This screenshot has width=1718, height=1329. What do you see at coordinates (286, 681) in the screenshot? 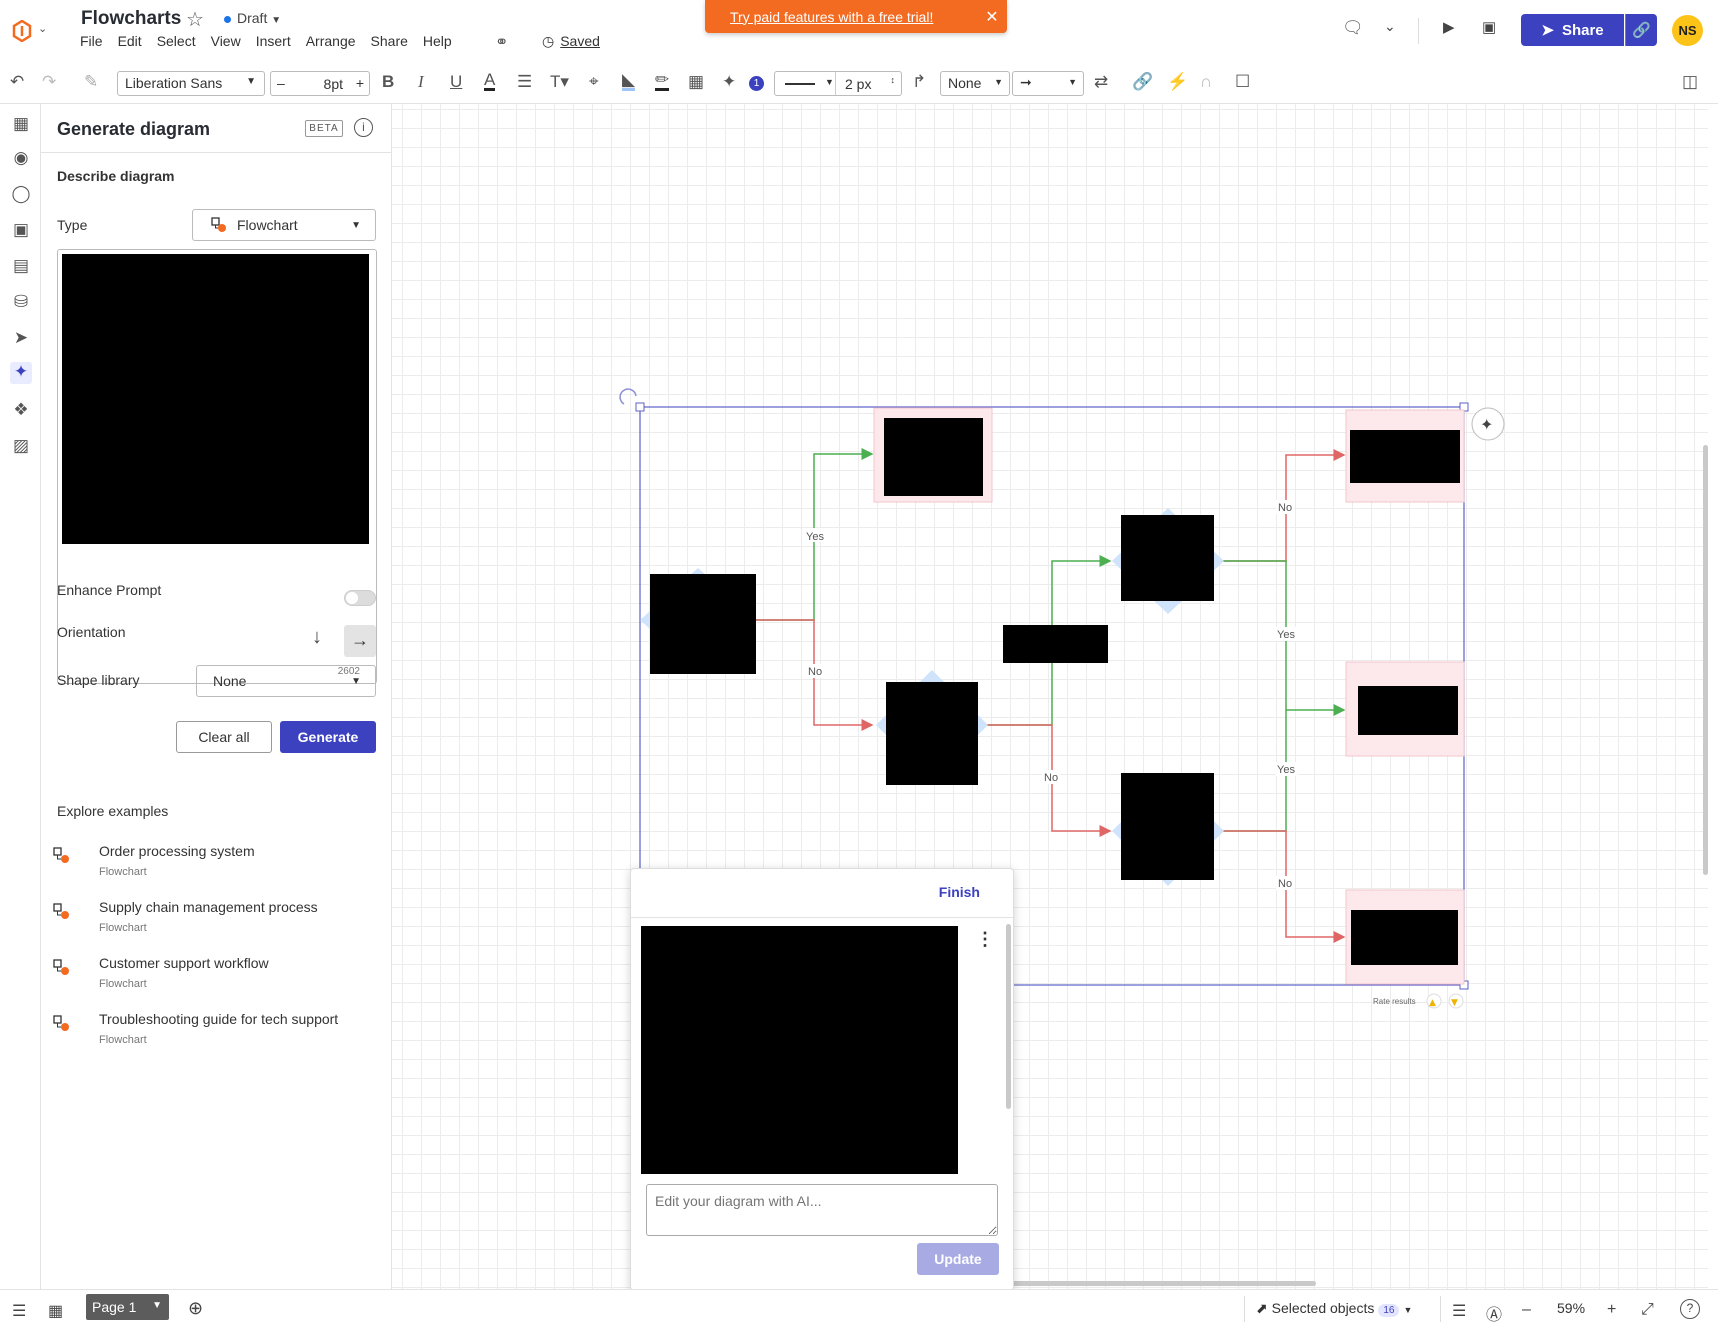
I see `shape-library-select: None ▼` at bounding box center [286, 681].